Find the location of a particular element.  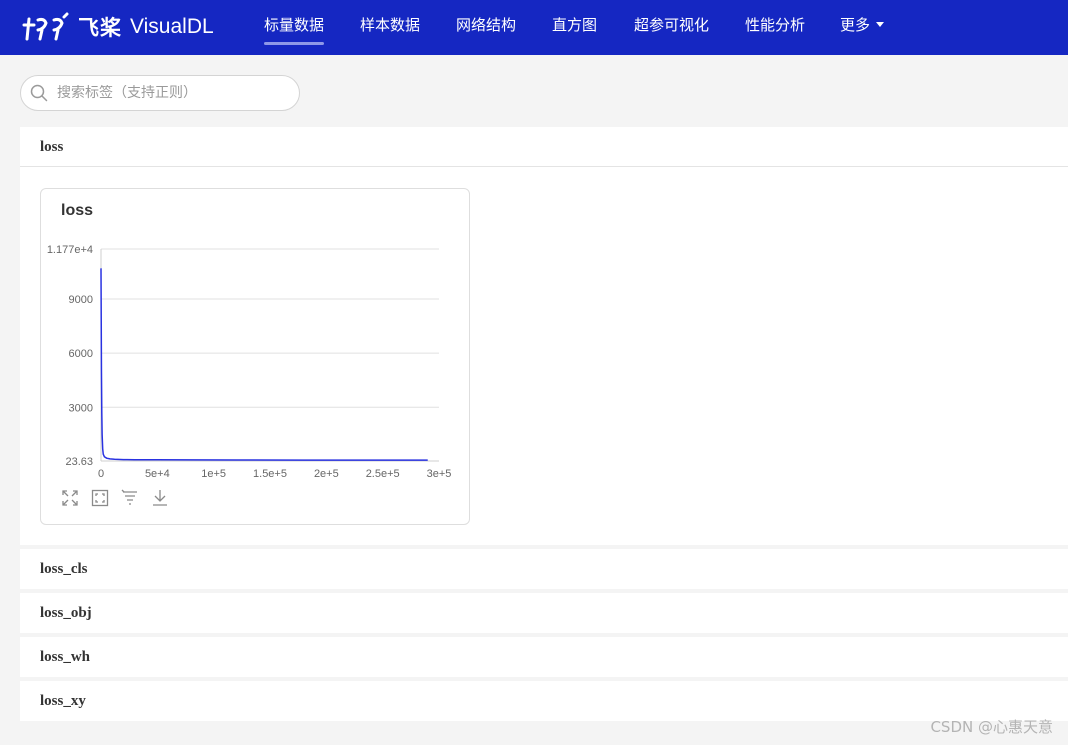

tag-group-loss-cls: loss_cls is located at coordinates (544, 569).